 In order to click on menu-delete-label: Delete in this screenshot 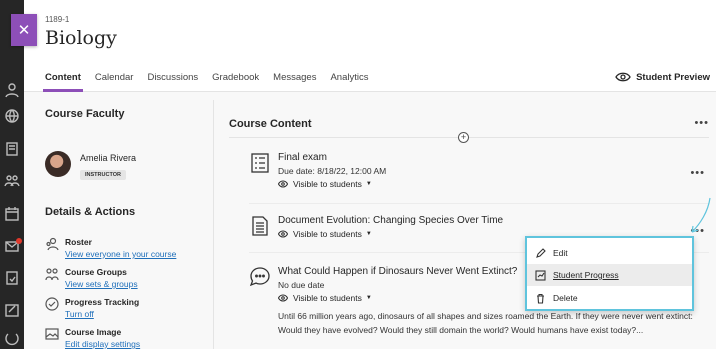, I will do `click(565, 298)`.